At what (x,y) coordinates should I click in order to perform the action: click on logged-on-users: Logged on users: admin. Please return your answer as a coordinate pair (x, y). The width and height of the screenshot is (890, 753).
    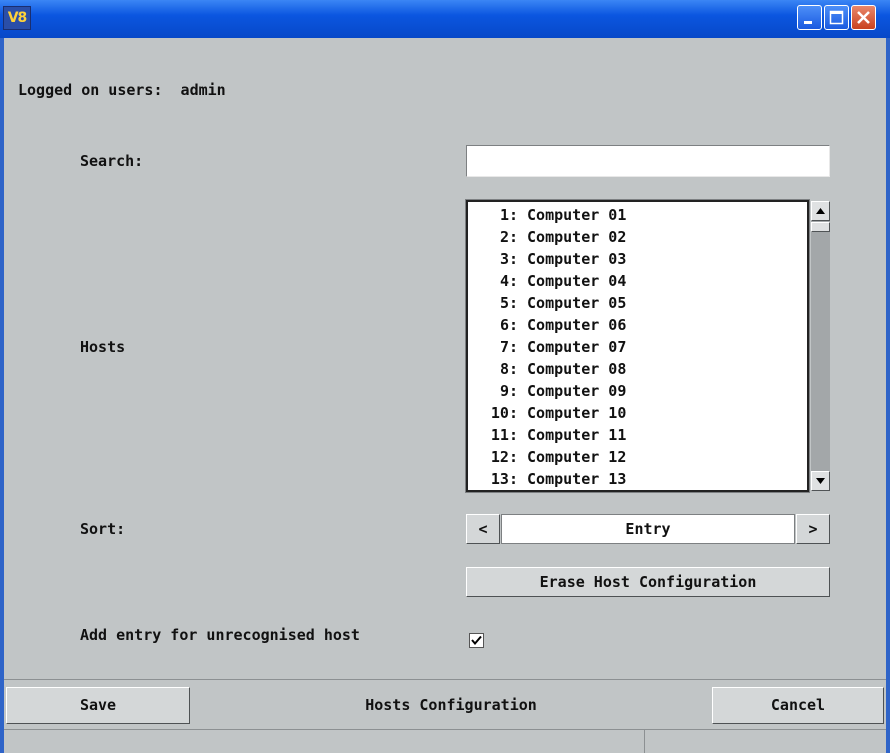
    Looking at the image, I should click on (122, 90).